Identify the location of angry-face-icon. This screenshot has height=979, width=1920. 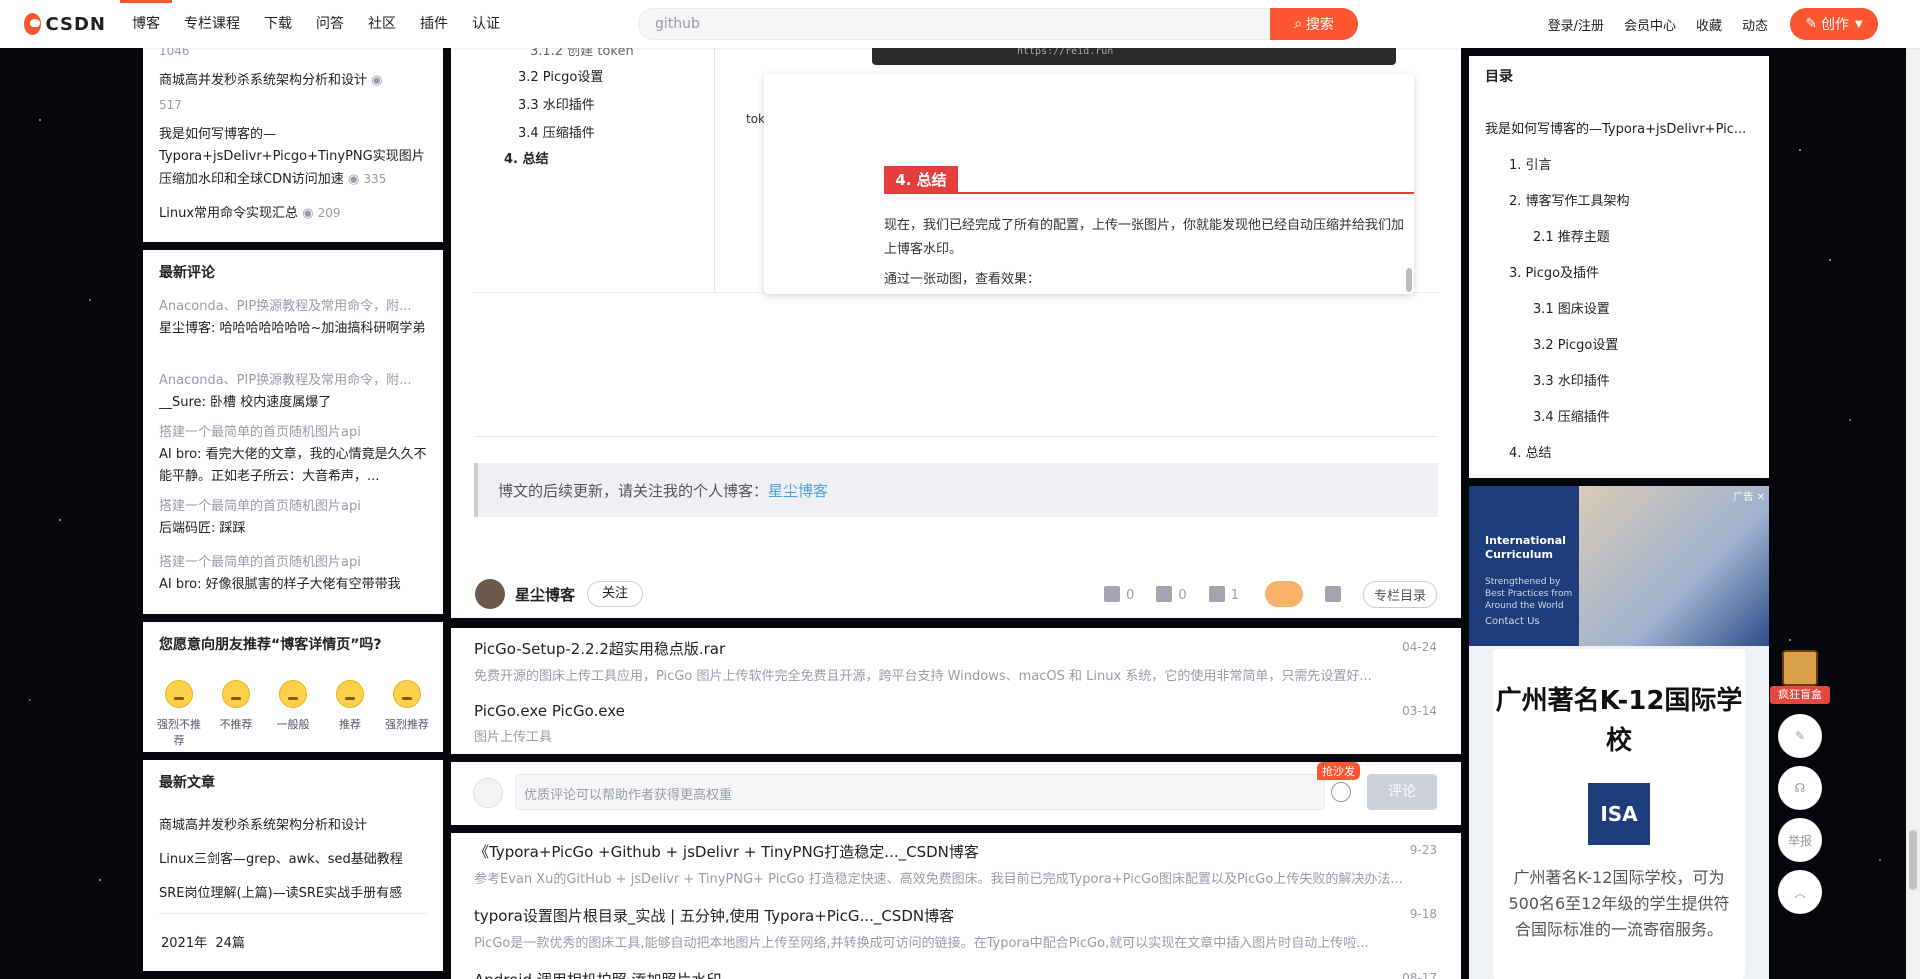
(179, 694).